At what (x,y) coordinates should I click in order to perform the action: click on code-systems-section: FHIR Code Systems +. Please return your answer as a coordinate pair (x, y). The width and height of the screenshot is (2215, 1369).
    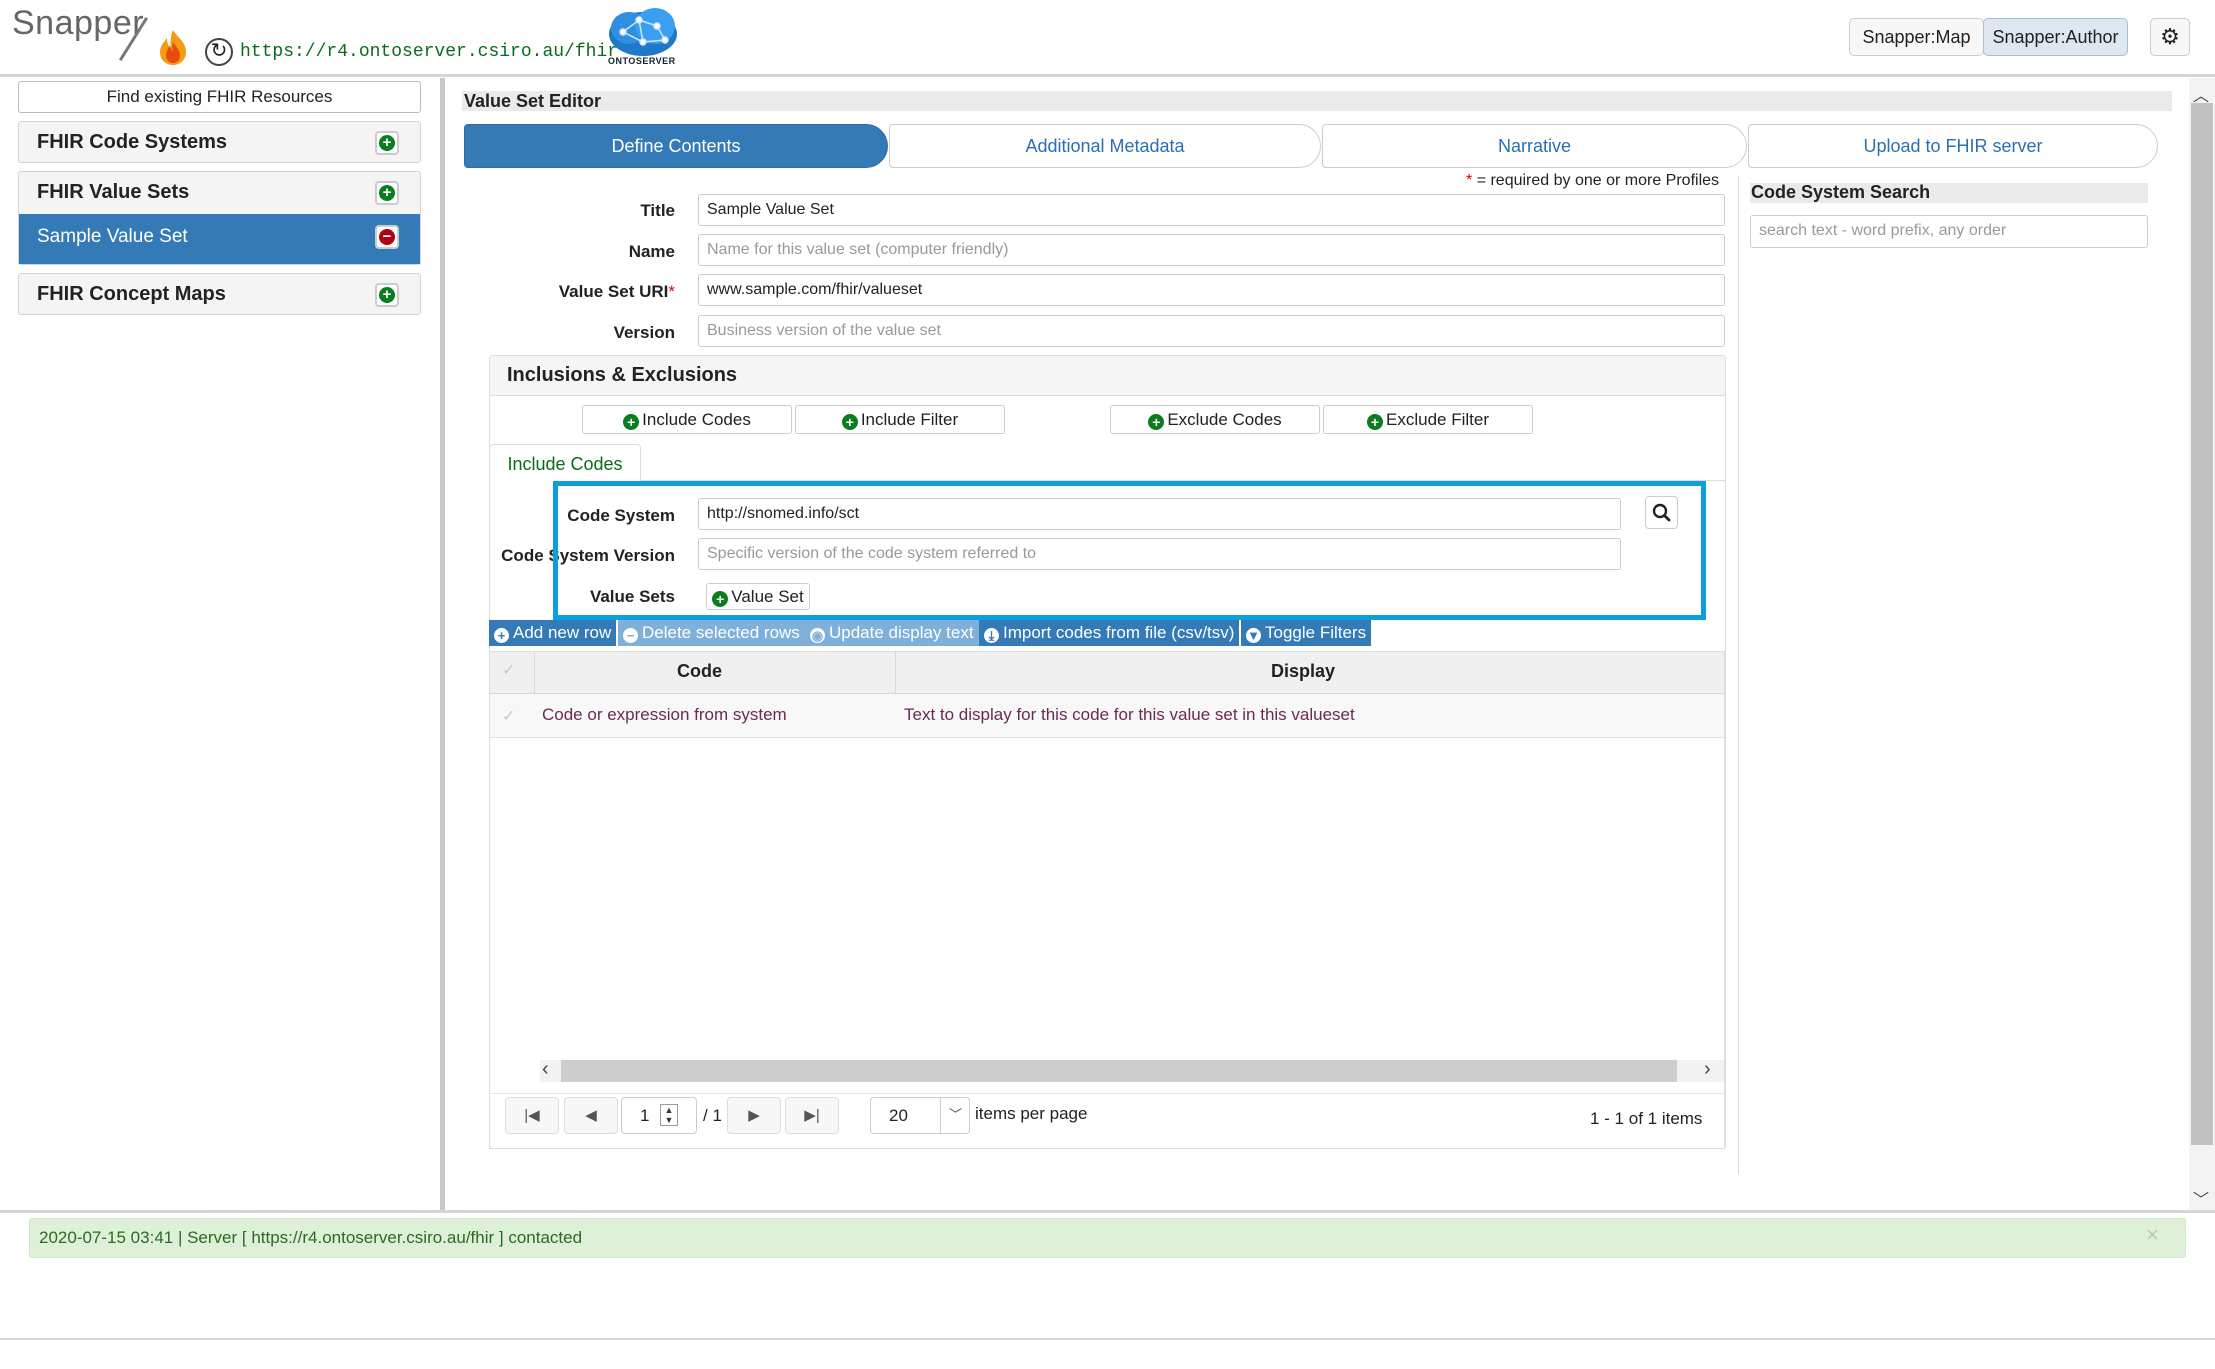
    Looking at the image, I should click on (219, 142).